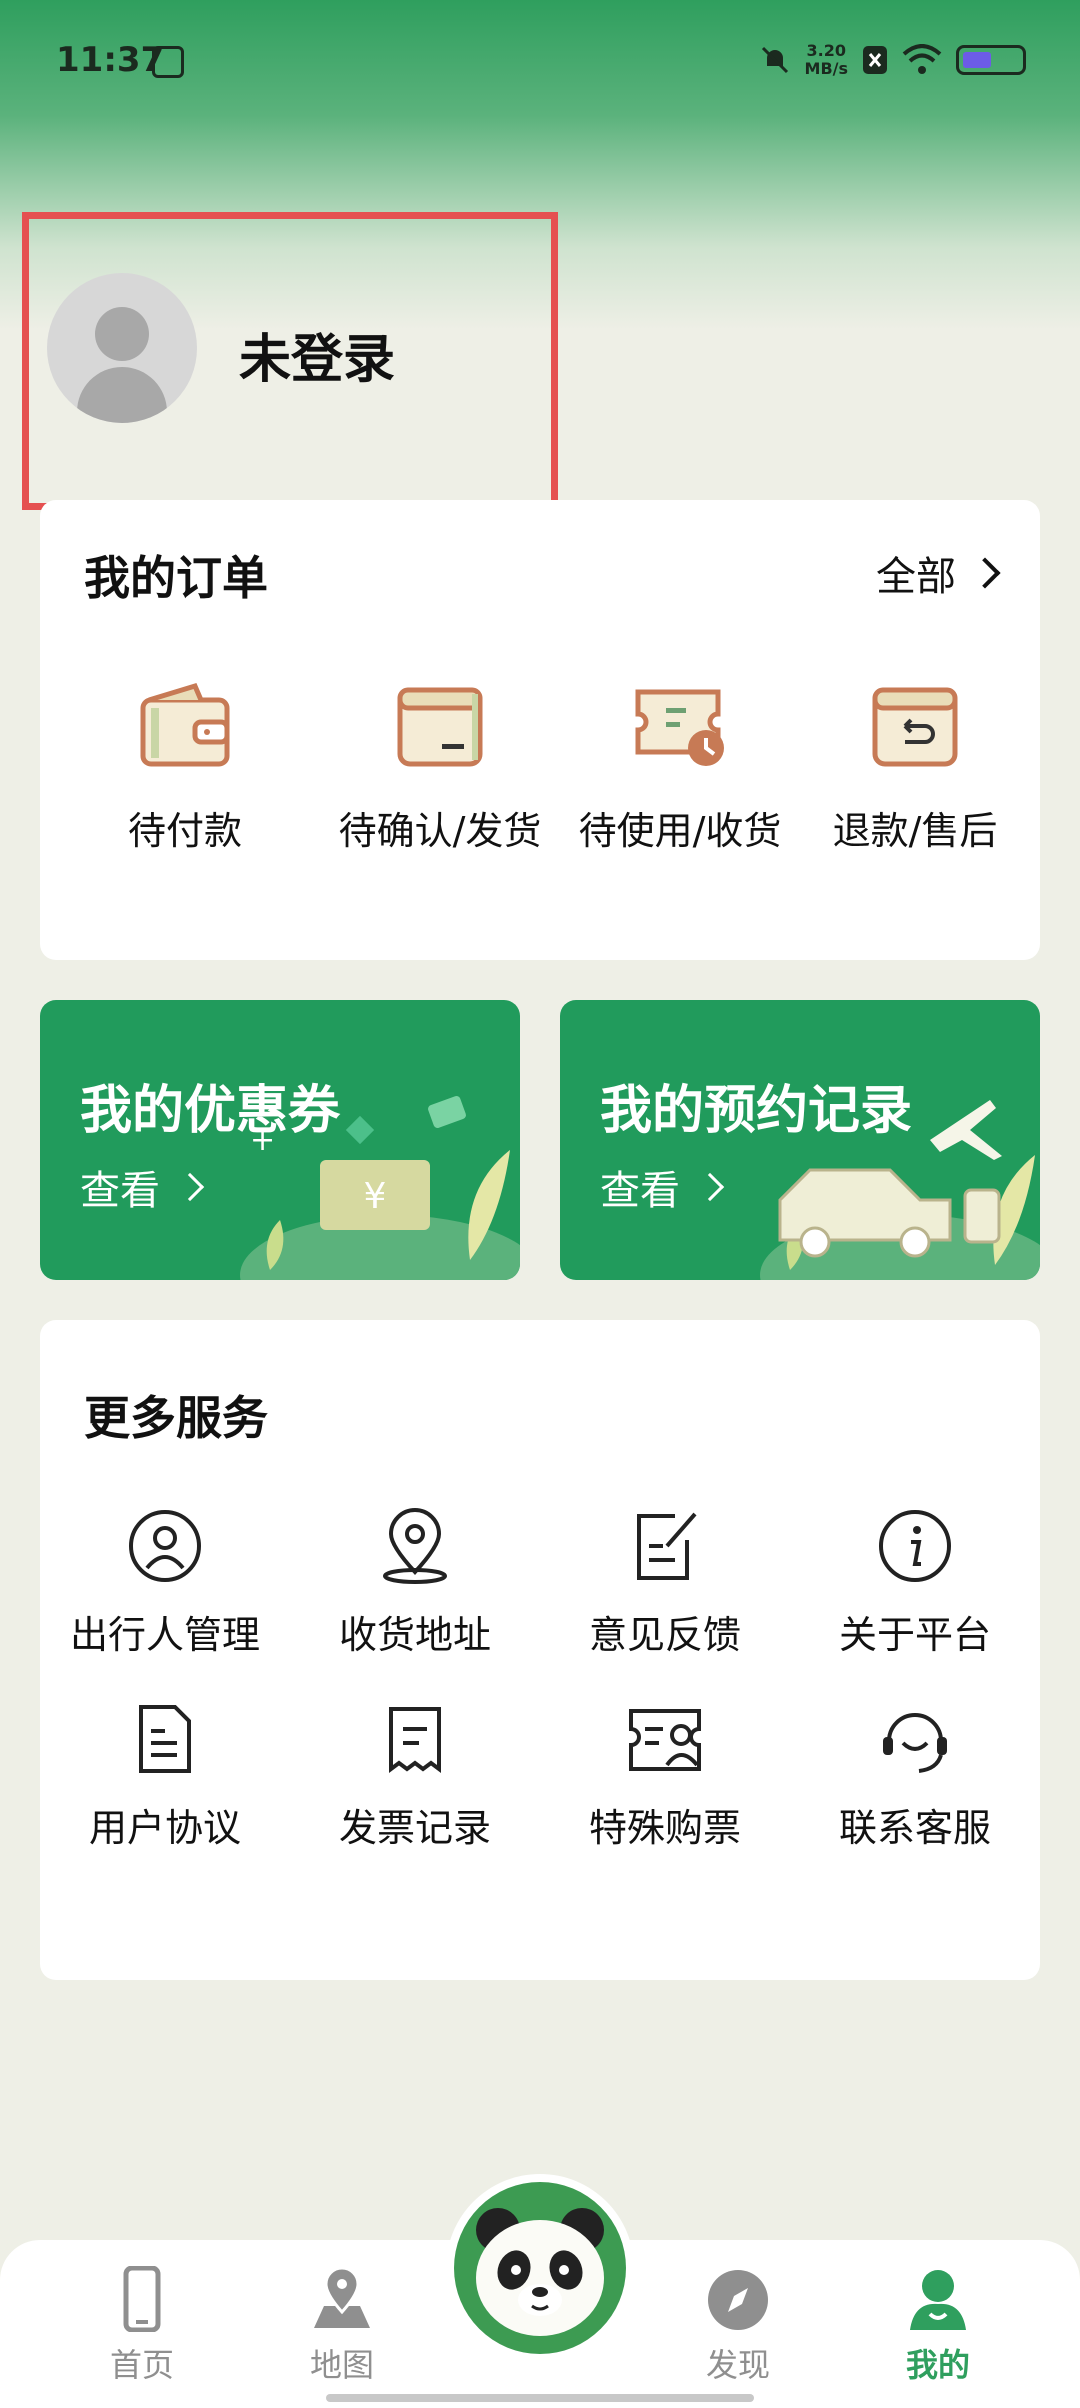 The width and height of the screenshot is (1080, 2408). I want to click on appointment-title: 我的预约记录, so click(756, 1111).